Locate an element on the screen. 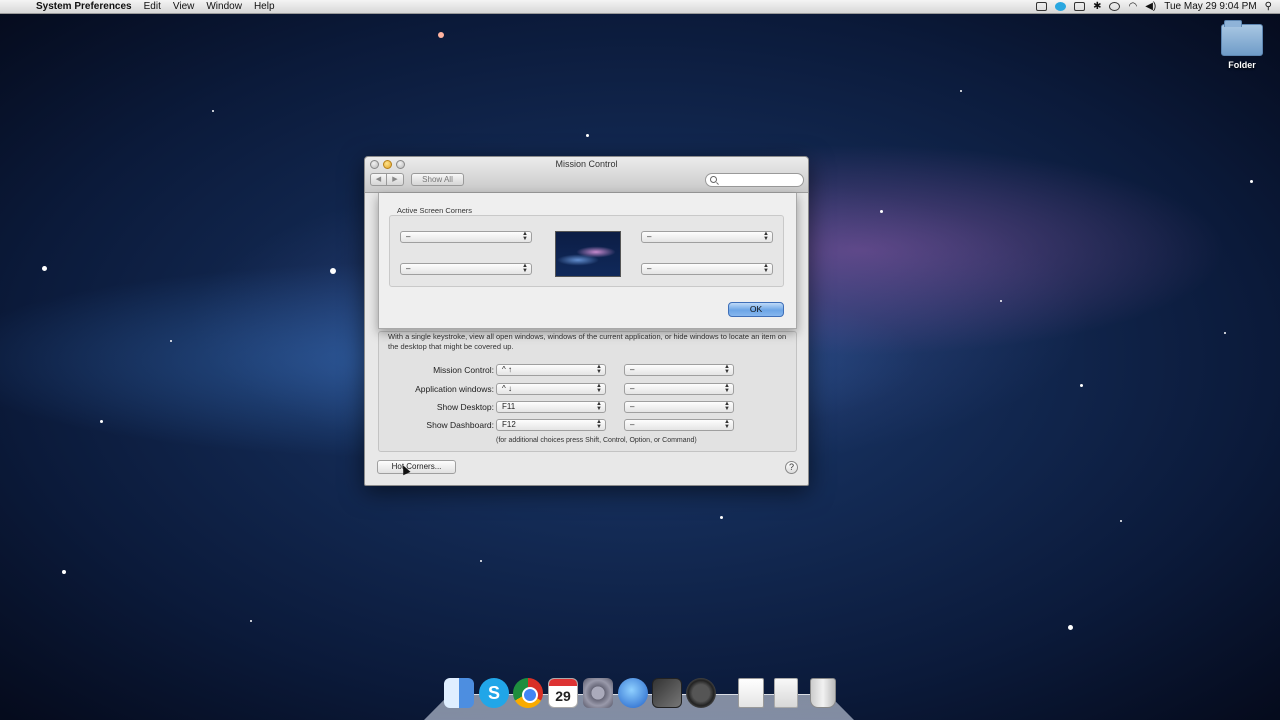  application-windows-modifier-popup: – ▲ ▼ is located at coordinates (679, 389).